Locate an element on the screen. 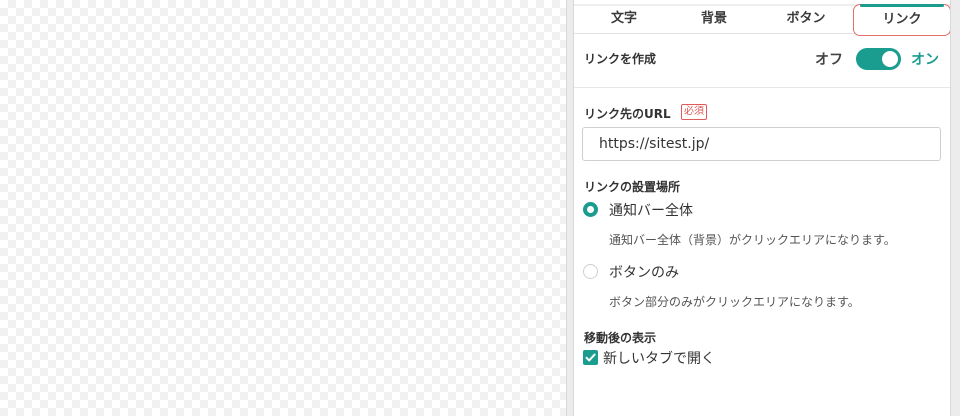 This screenshot has width=960, height=416. tab-background: 背景 is located at coordinates (714, 20).